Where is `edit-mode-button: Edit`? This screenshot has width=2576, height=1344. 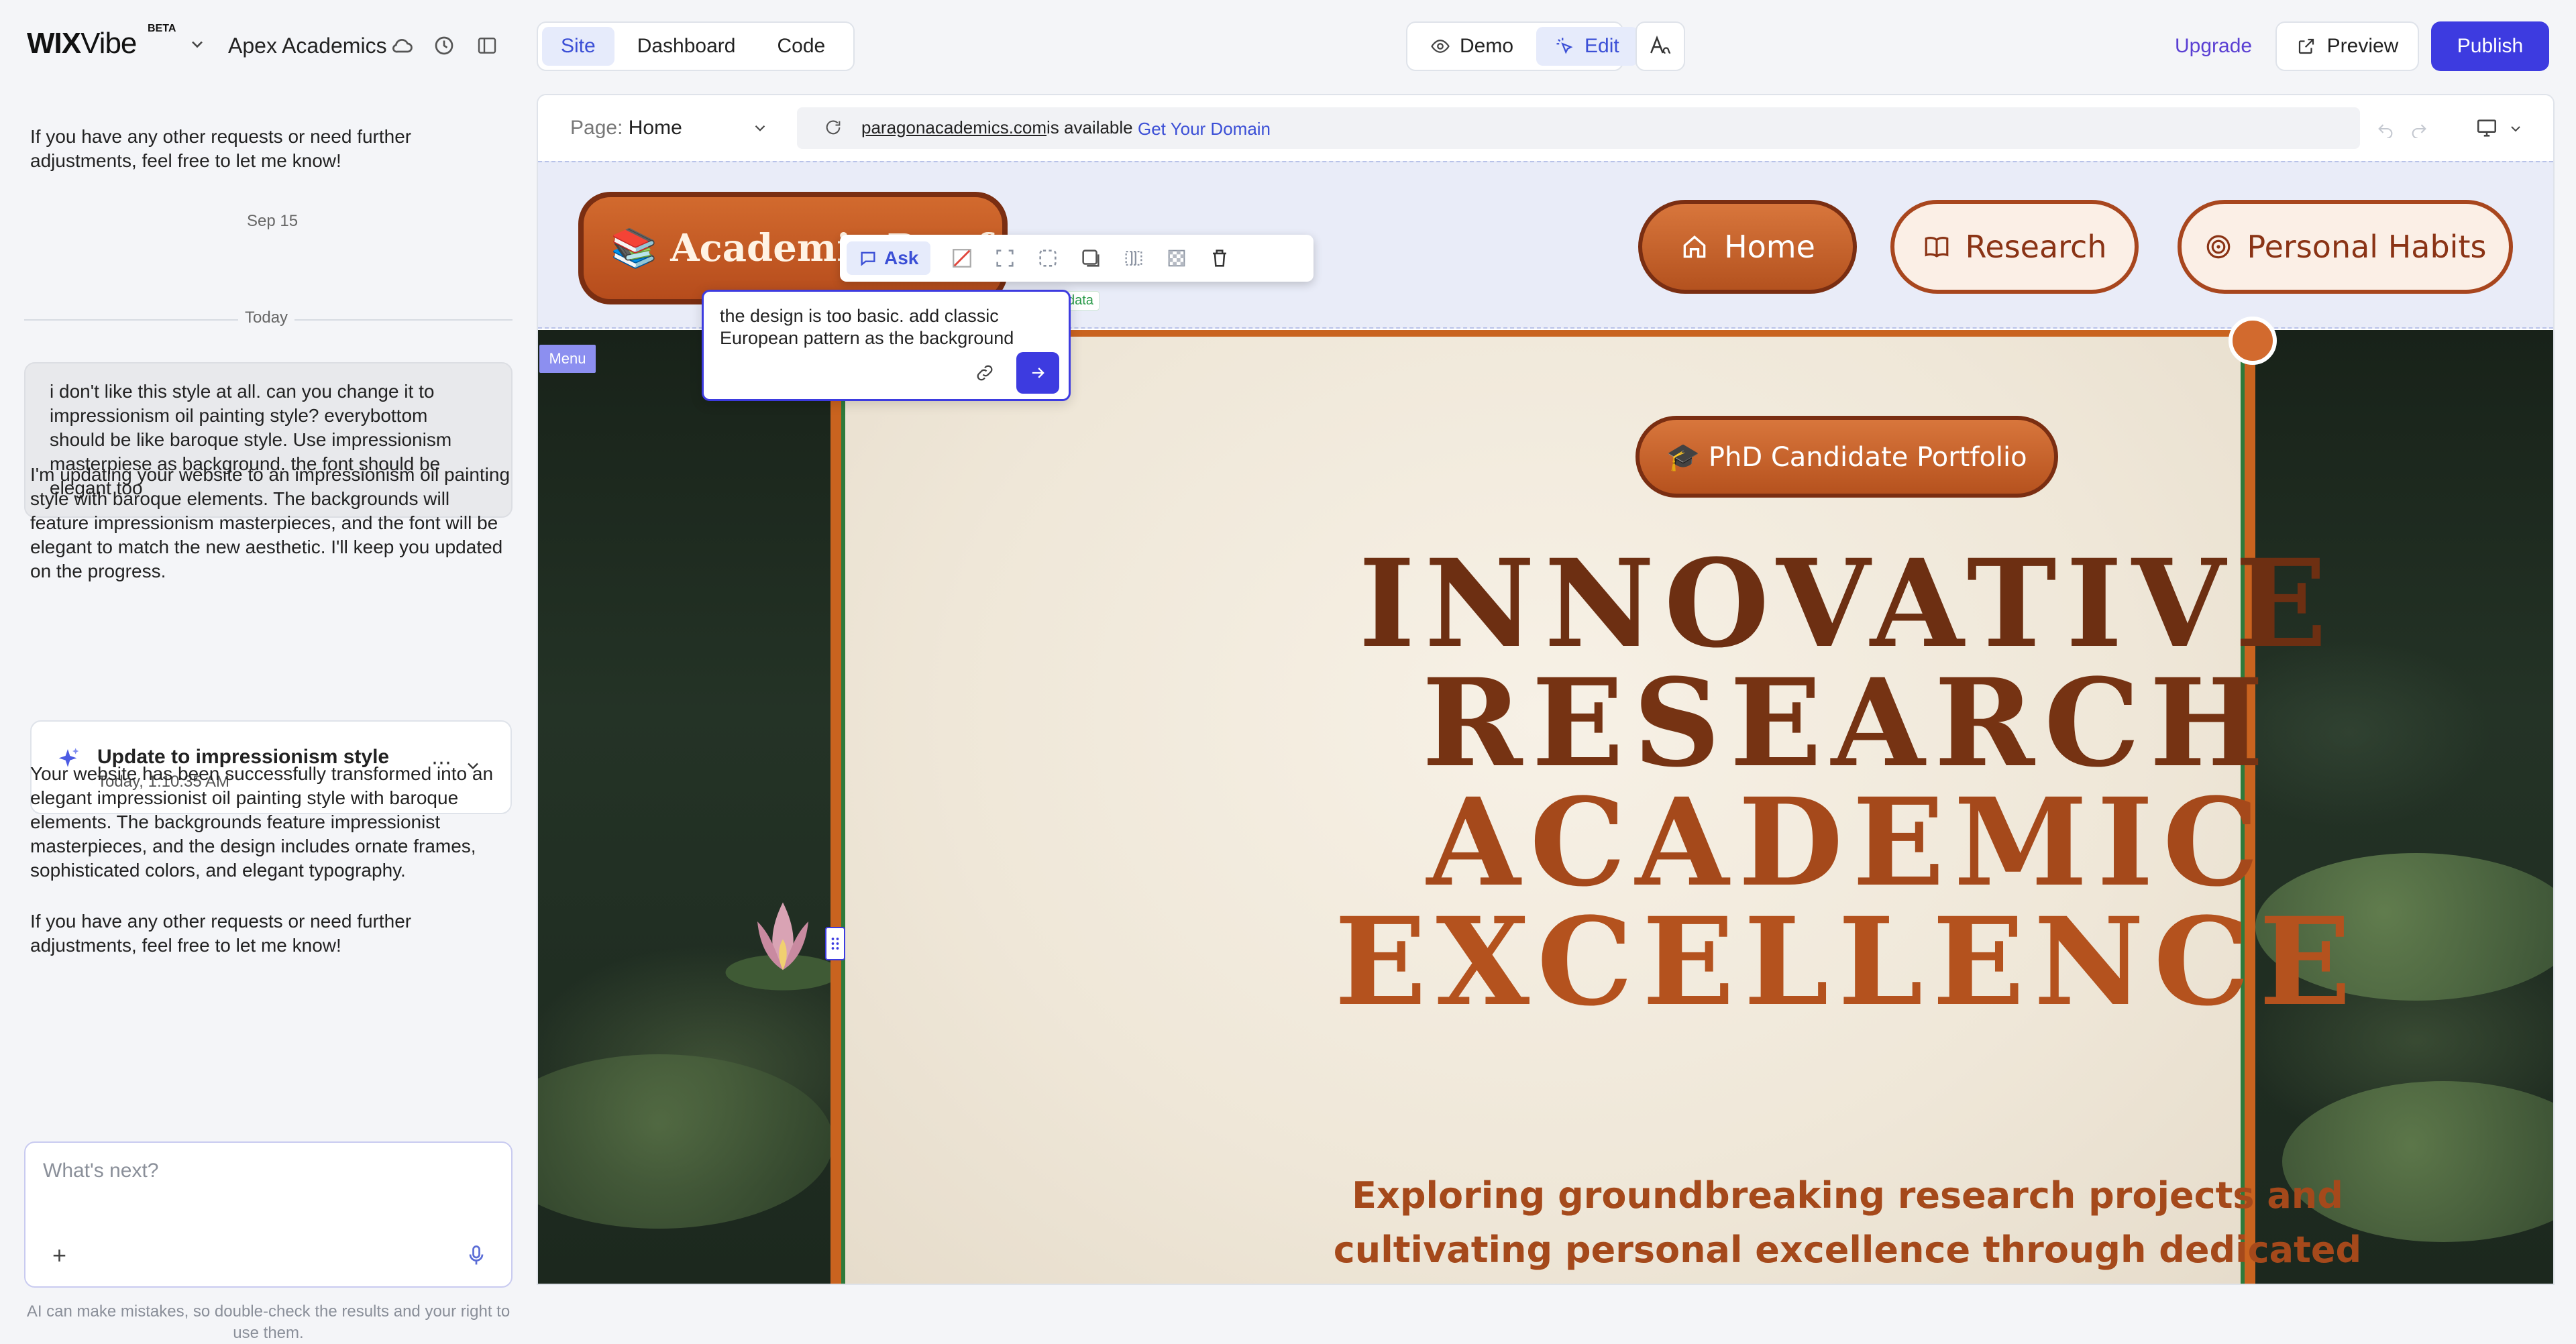 edit-mode-button: Edit is located at coordinates (1587, 46).